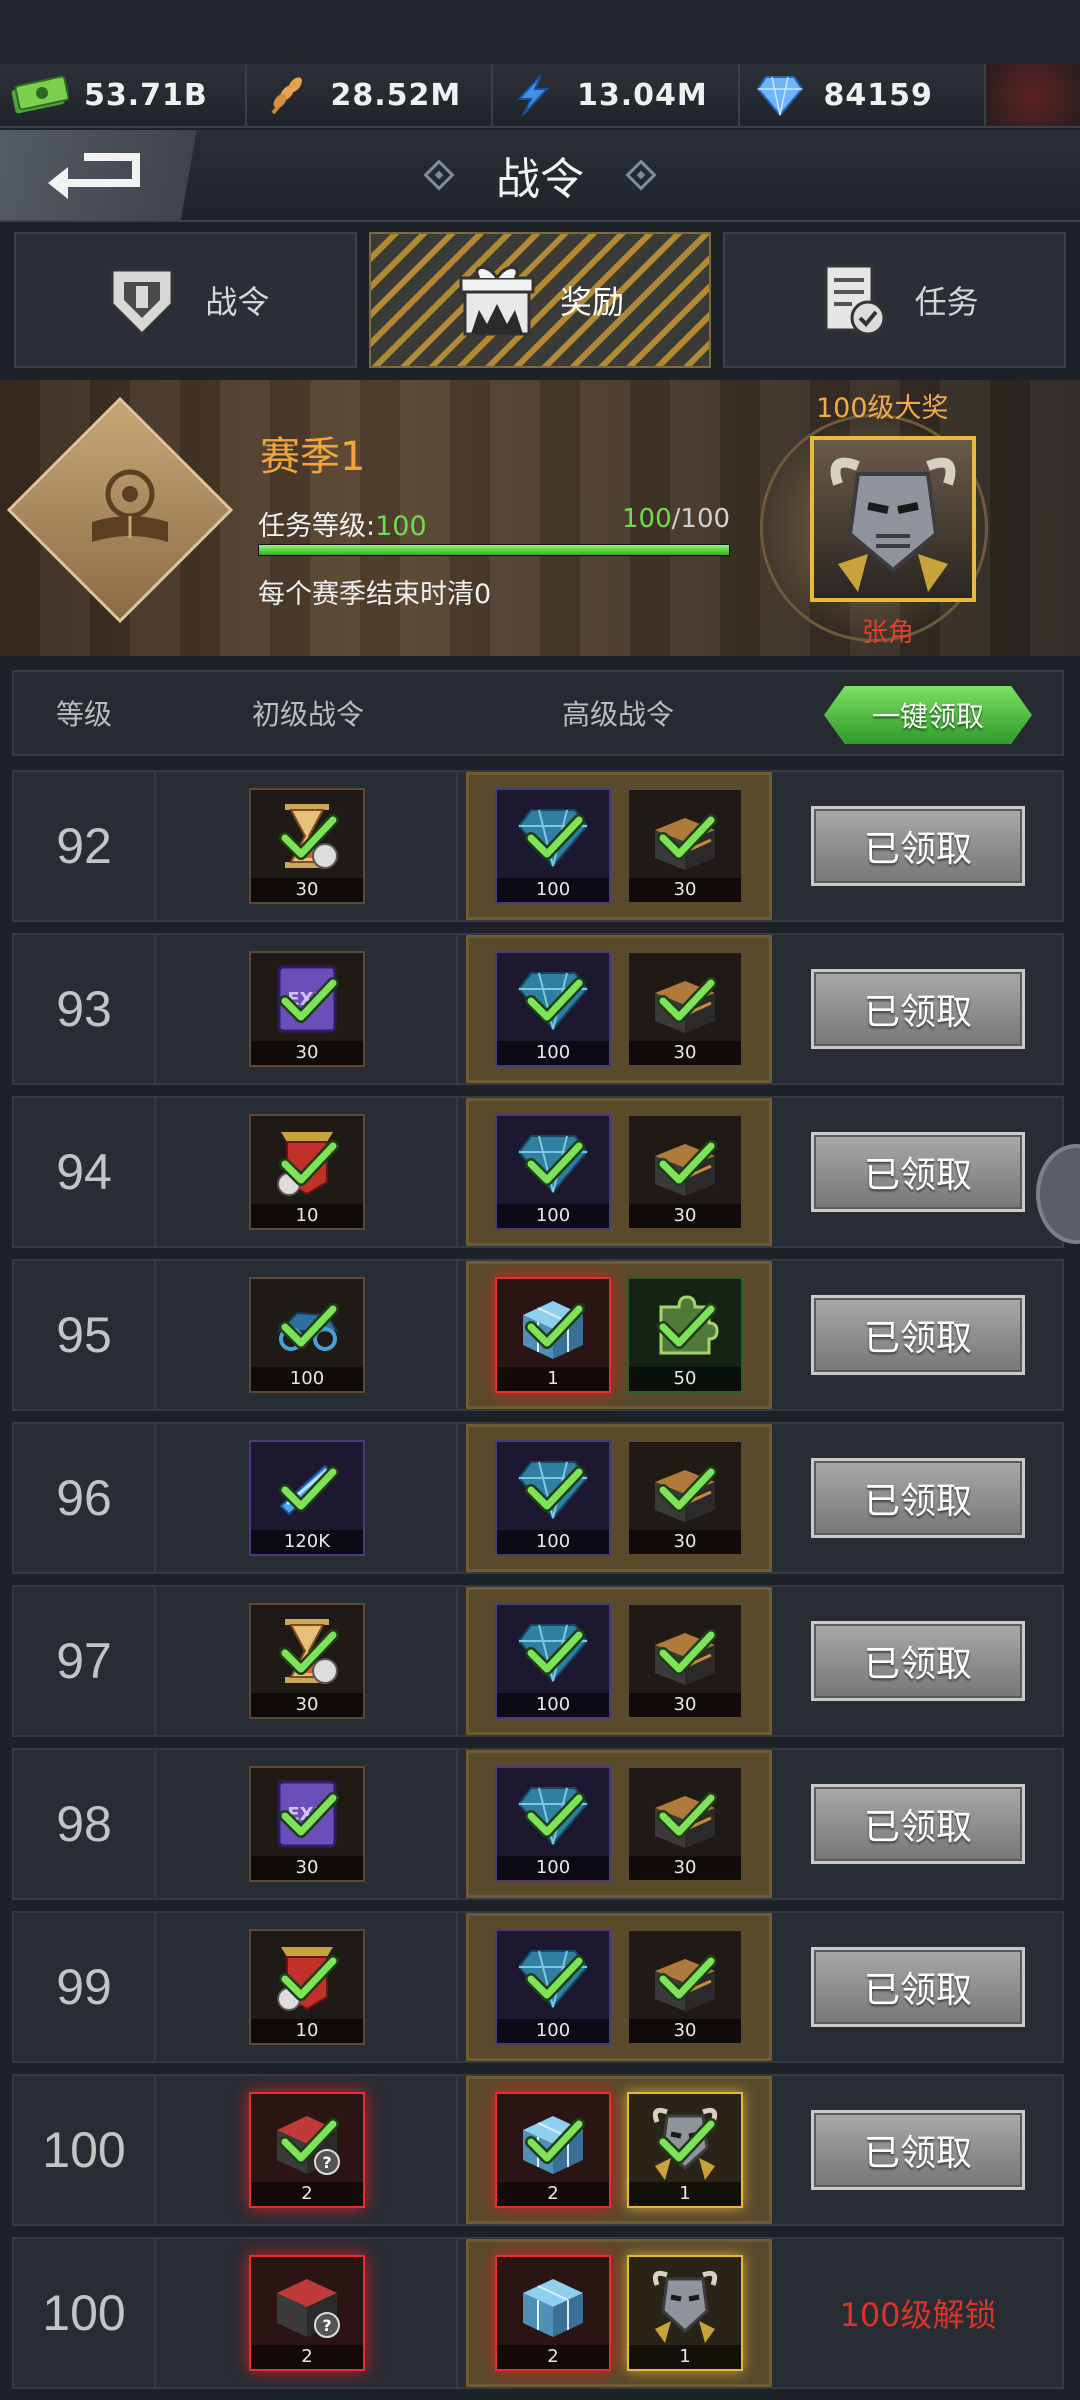 Image resolution: width=1080 pixels, height=2400 pixels. What do you see at coordinates (307, 1542) in the screenshot?
I see `item-quantity: 120K` at bounding box center [307, 1542].